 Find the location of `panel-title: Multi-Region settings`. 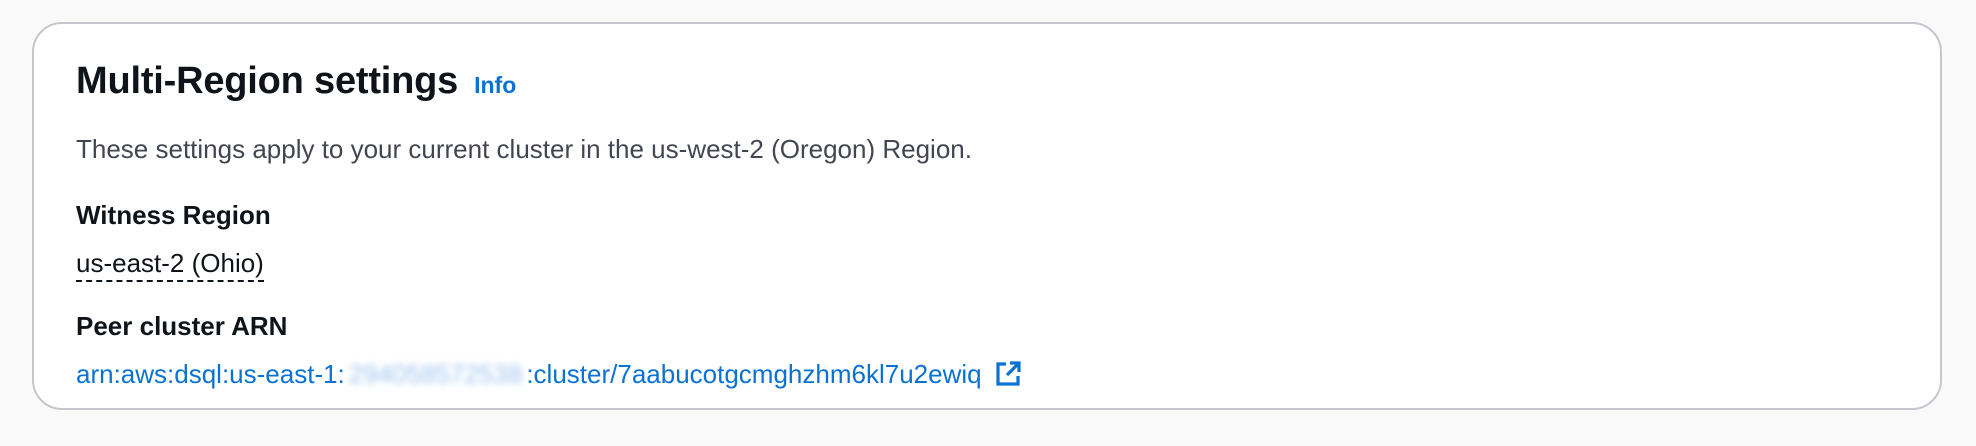

panel-title: Multi-Region settings is located at coordinates (267, 81).